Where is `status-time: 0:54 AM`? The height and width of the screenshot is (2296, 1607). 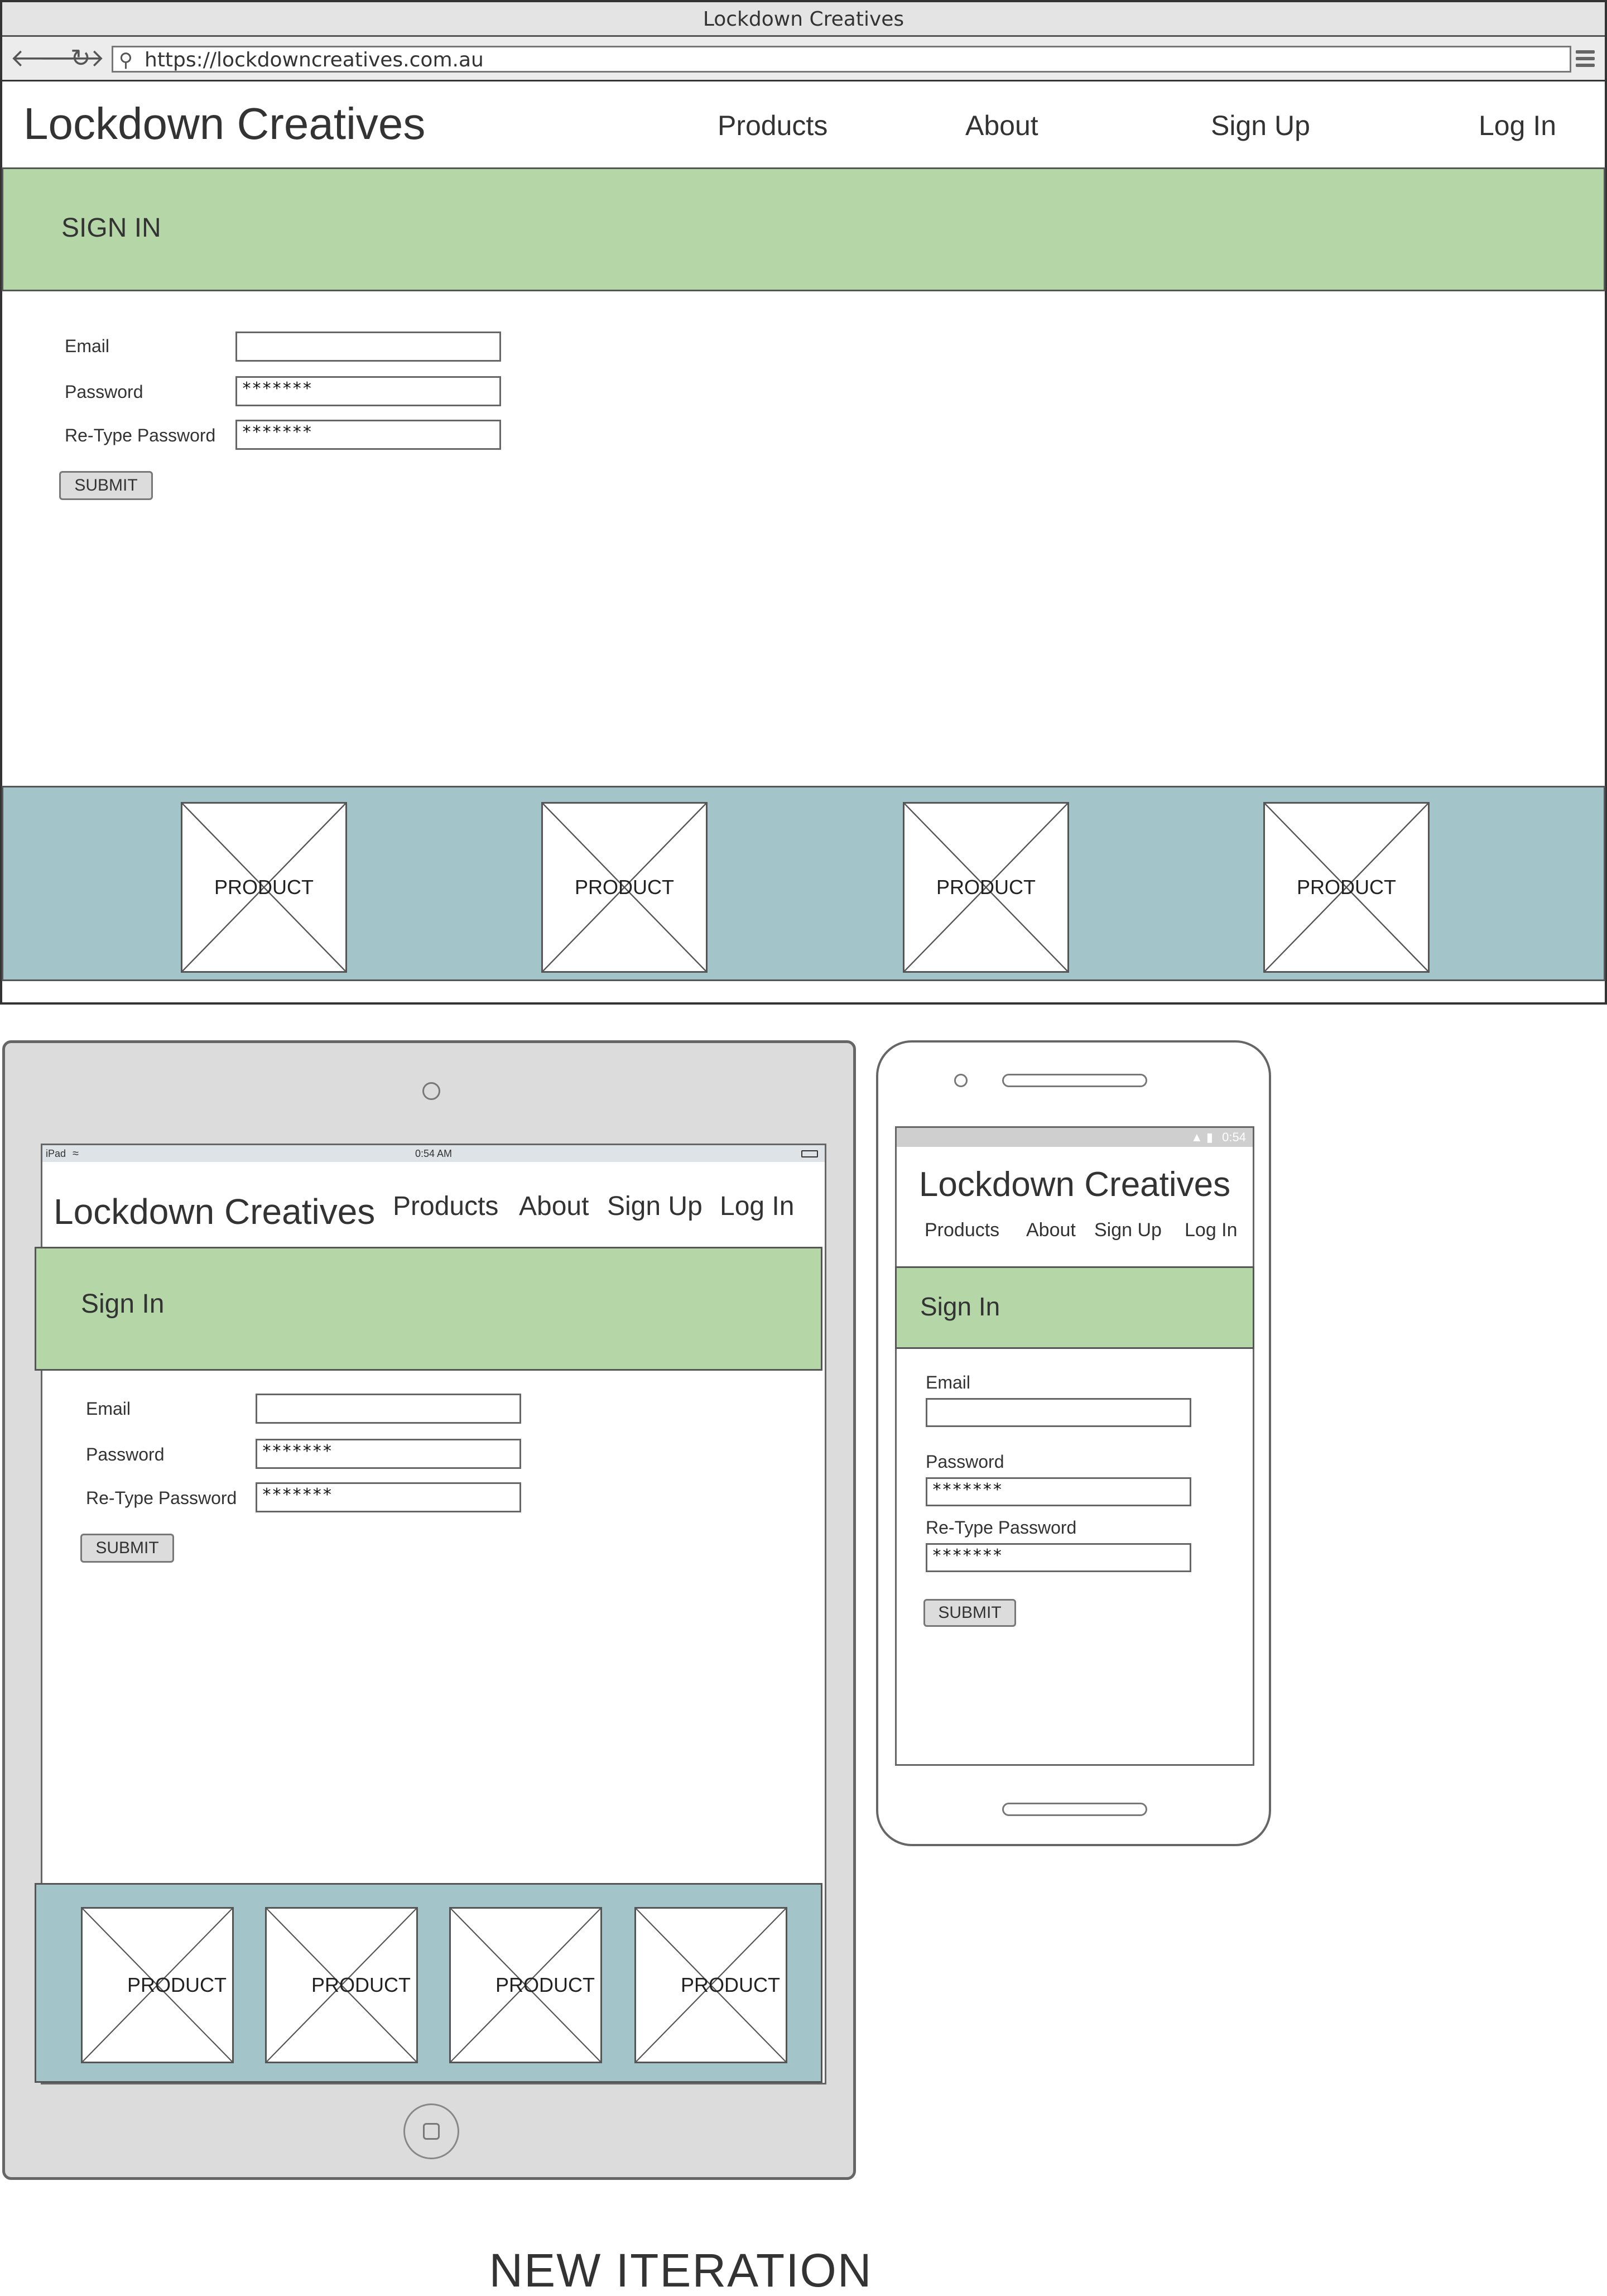
status-time: 0:54 AM is located at coordinates (434, 1153).